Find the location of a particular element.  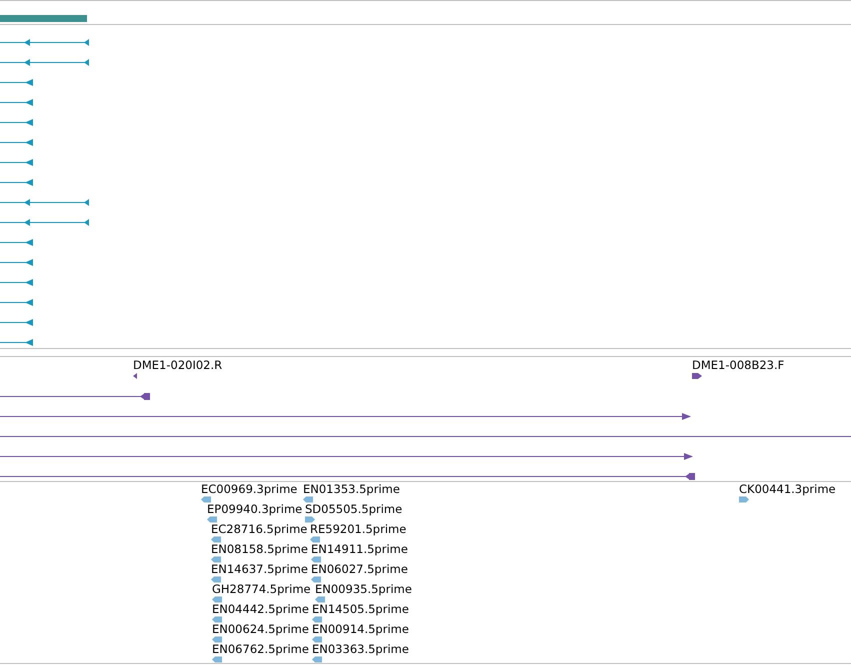

feature-label: EC00969.3prime is located at coordinates (249, 489).